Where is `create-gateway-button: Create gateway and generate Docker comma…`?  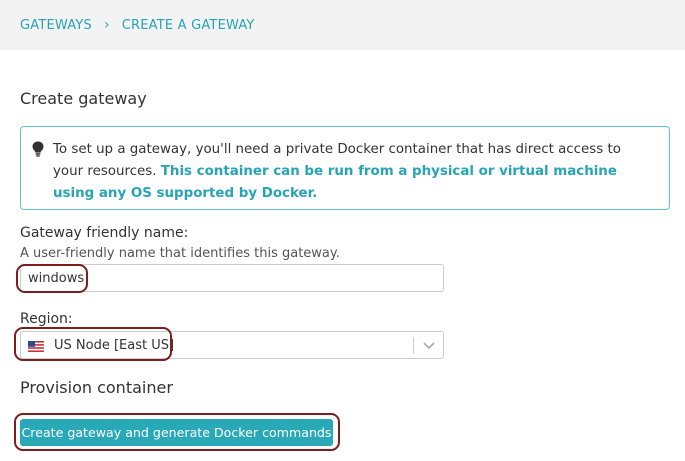 create-gateway-button: Create gateway and generate Docker comma… is located at coordinates (176, 432).